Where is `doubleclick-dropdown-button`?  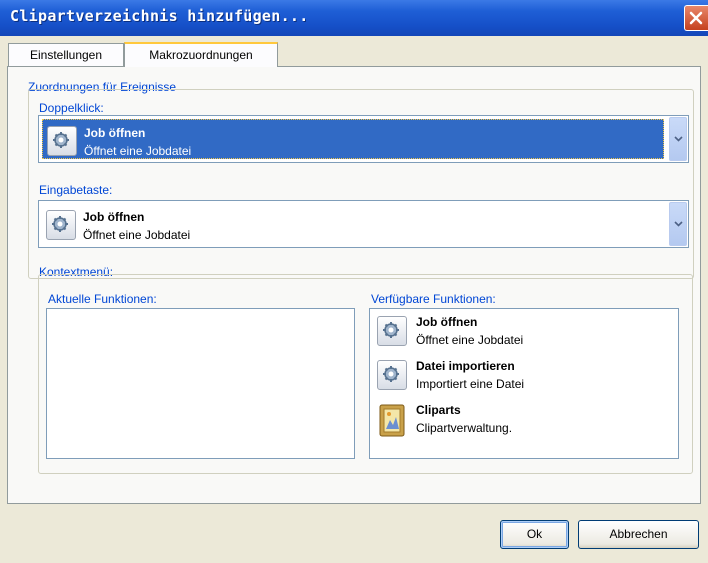
doubleclick-dropdown-button is located at coordinates (678, 139).